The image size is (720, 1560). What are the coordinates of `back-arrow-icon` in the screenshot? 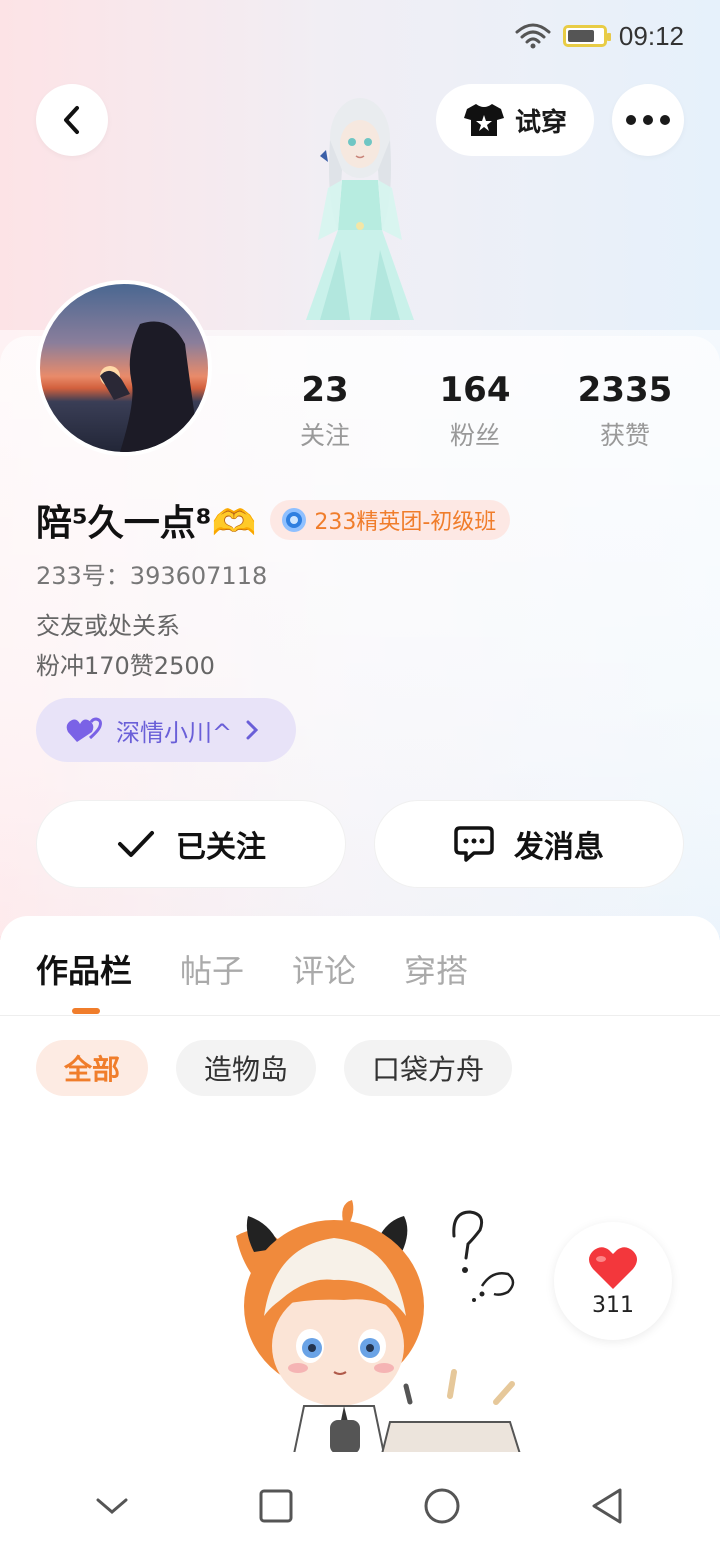 It's located at (71, 120).